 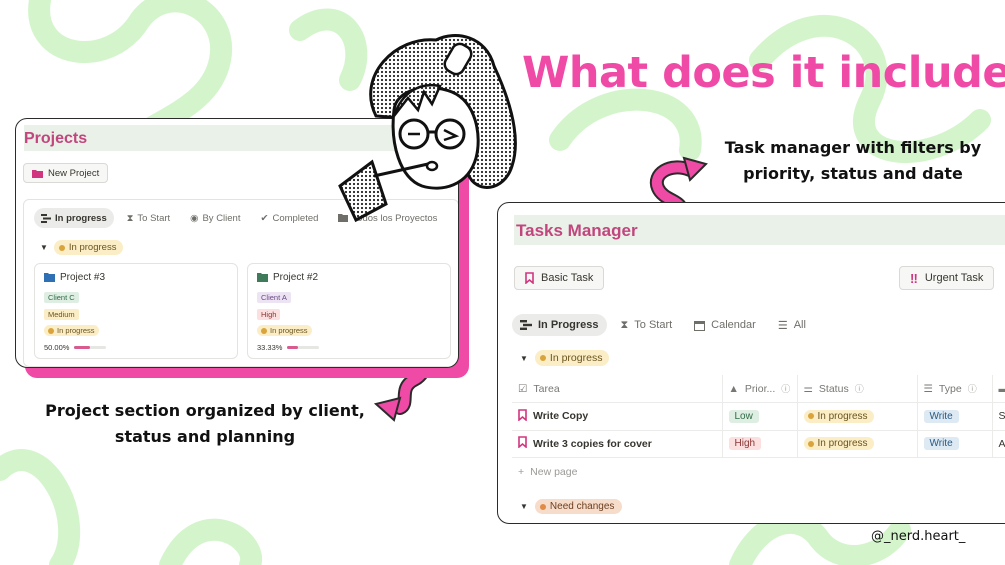 What do you see at coordinates (833, 388) in the screenshot?
I see `column-label: Status` at bounding box center [833, 388].